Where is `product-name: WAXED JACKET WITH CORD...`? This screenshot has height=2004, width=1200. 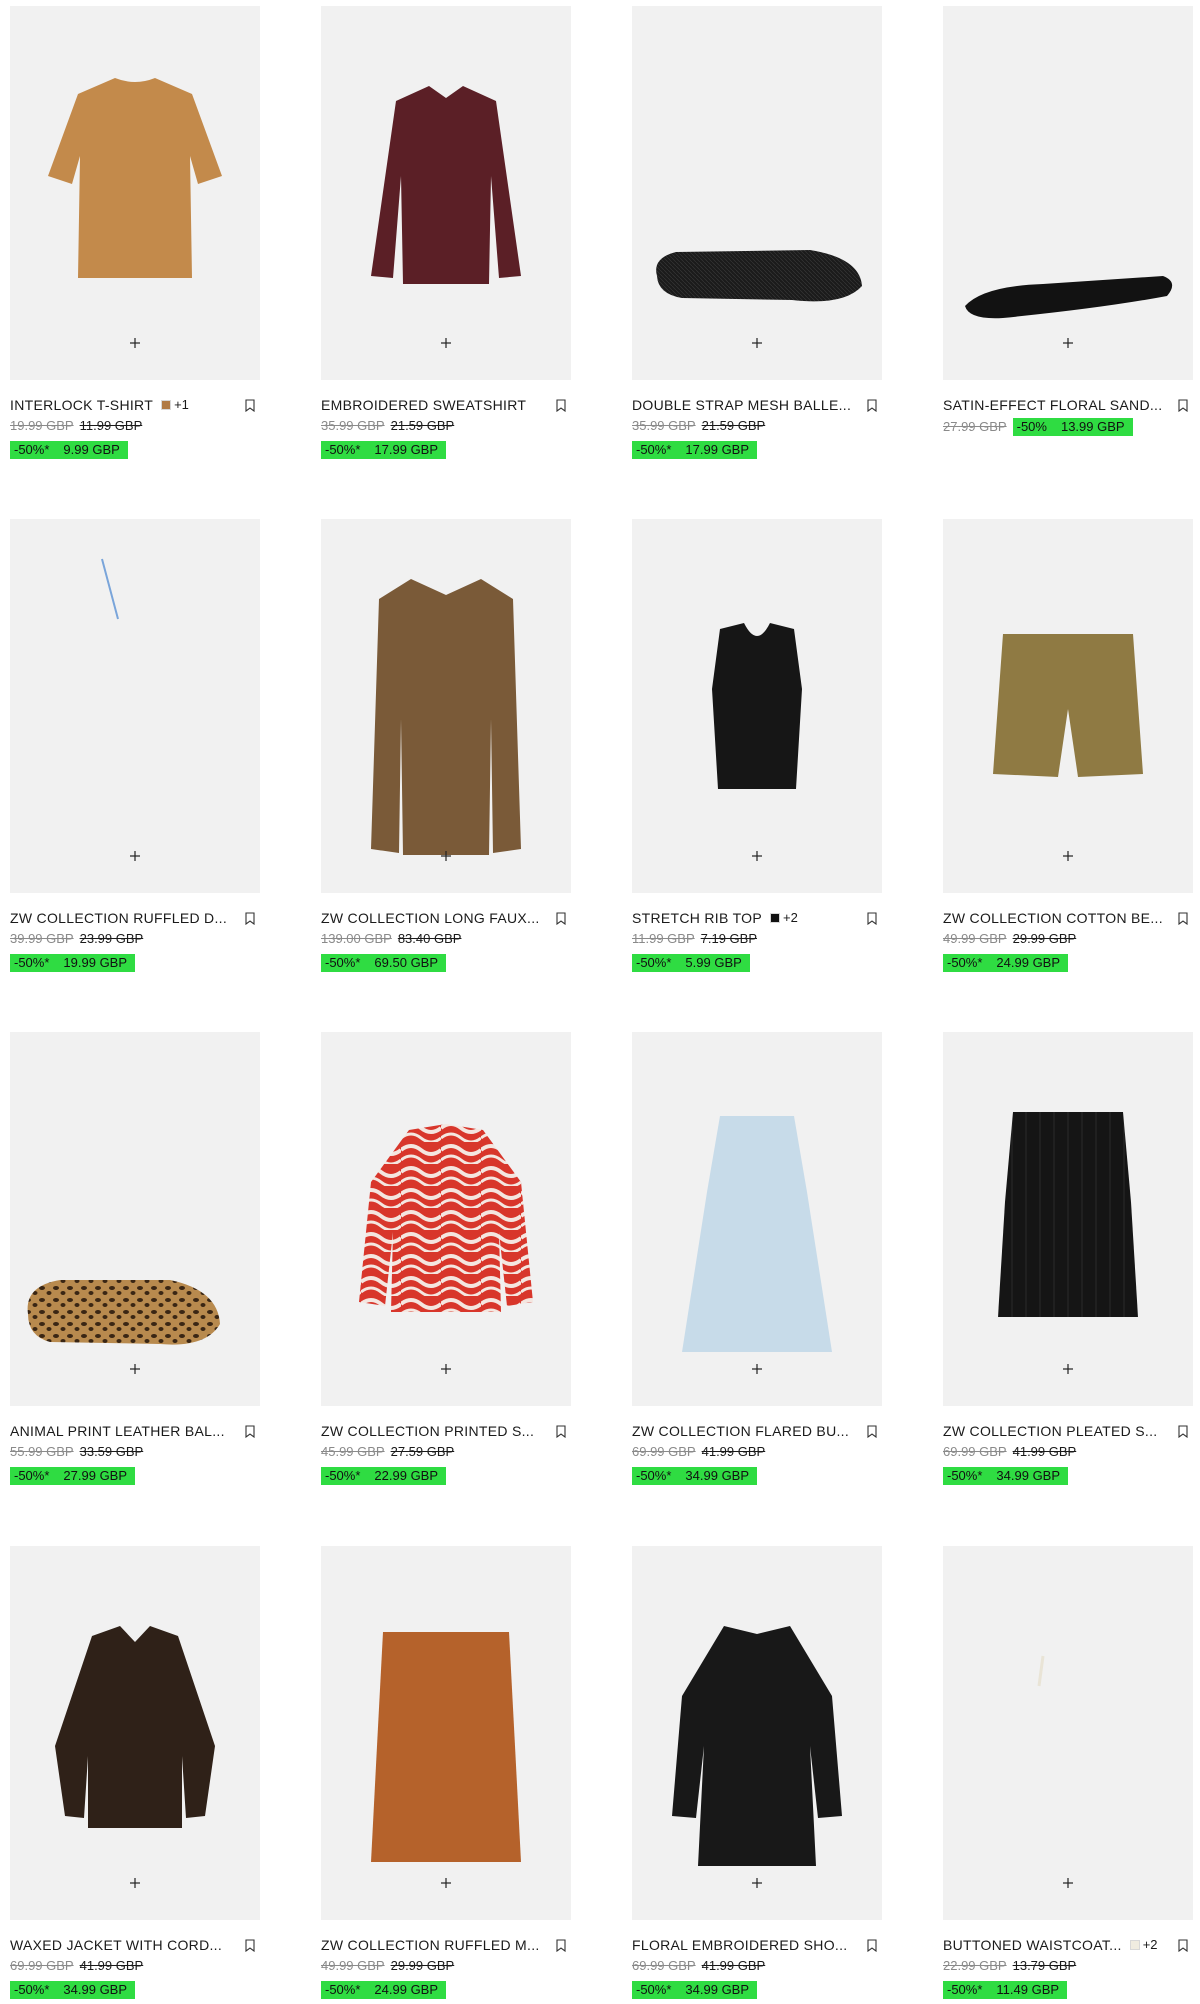 product-name: WAXED JACKET WITH CORD... is located at coordinates (116, 1945).